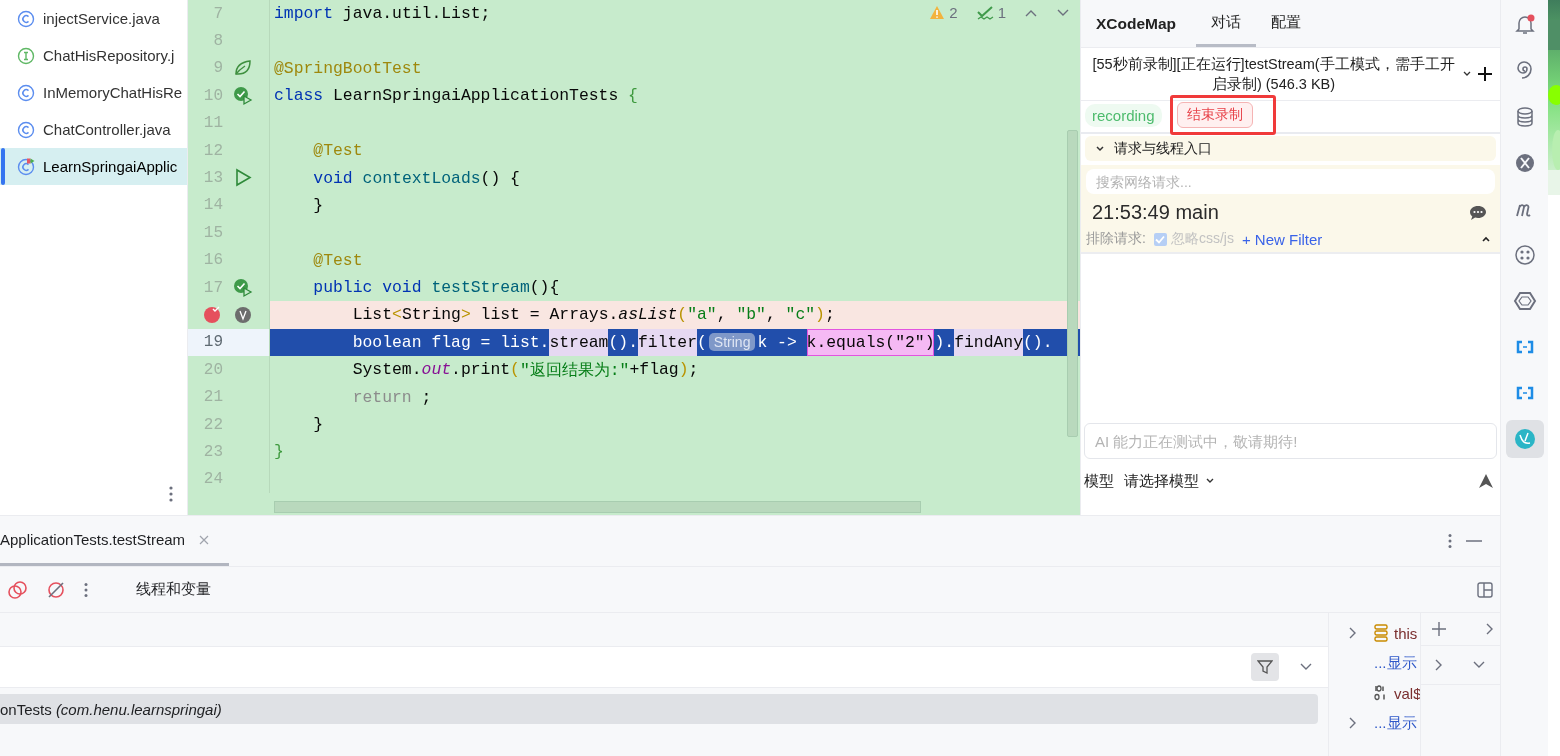 Image resolution: width=1560 pixels, height=756 pixels. I want to click on file-item: injectService.java, so click(93, 18).